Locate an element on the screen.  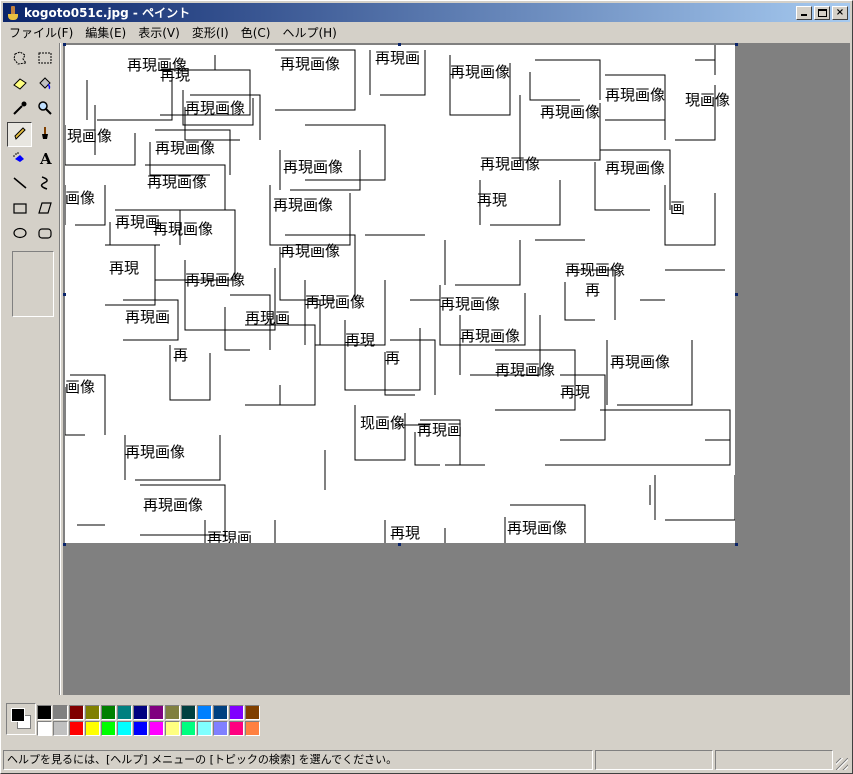
window-title: kogoto051c.jpg - ペイント is located at coordinates (107, 13).